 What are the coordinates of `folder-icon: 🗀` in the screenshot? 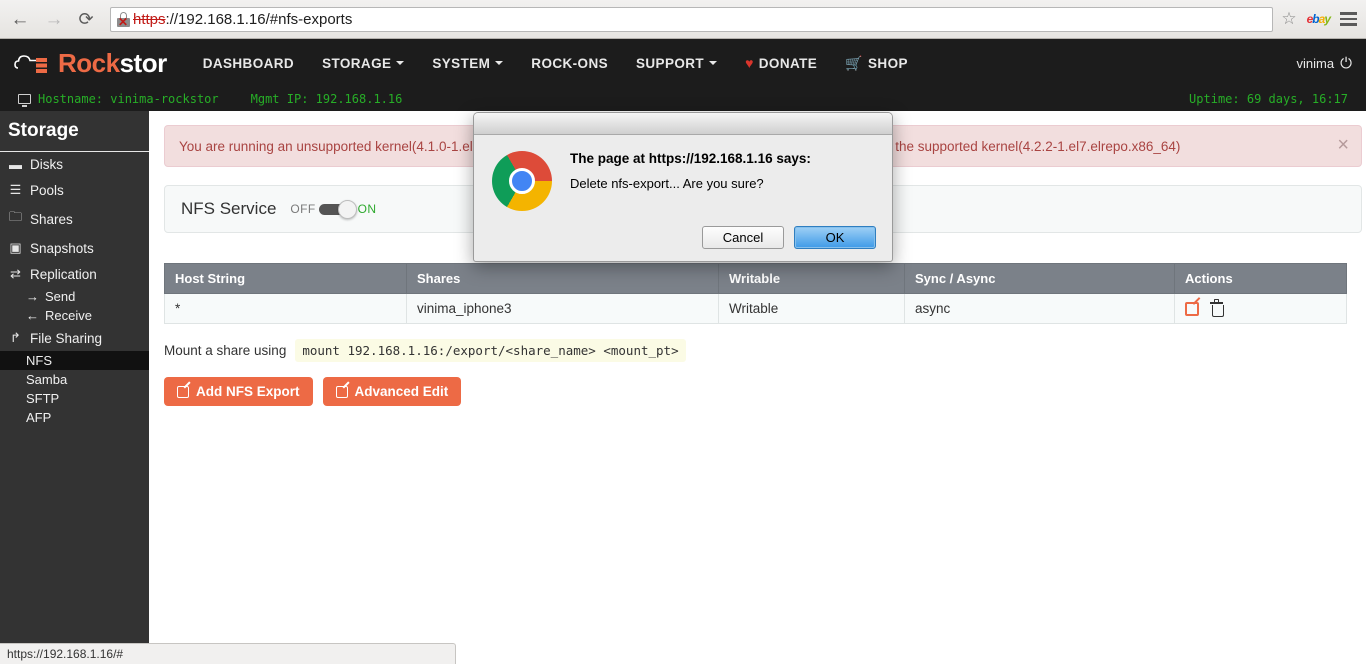 It's located at (15, 216).